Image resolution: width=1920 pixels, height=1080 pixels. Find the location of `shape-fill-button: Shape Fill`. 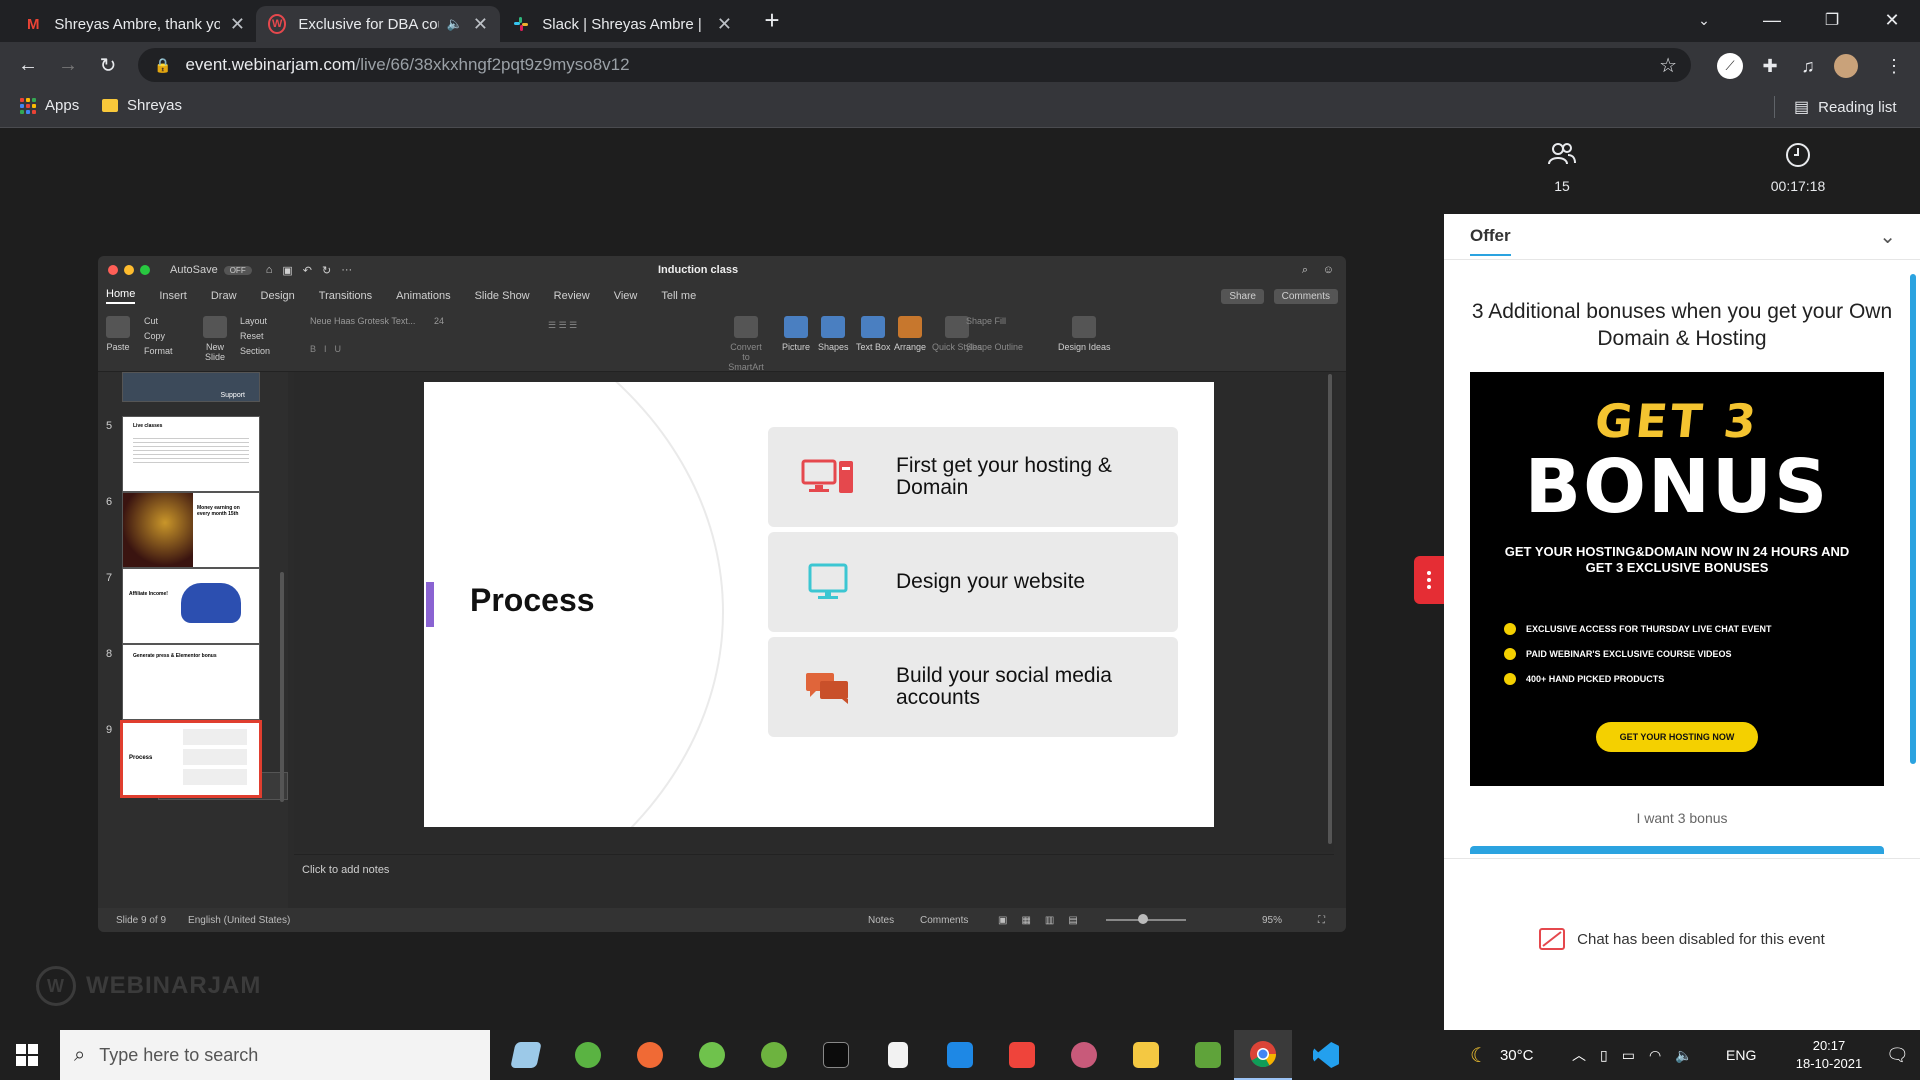

shape-fill-button: Shape Fill is located at coordinates (986, 321).